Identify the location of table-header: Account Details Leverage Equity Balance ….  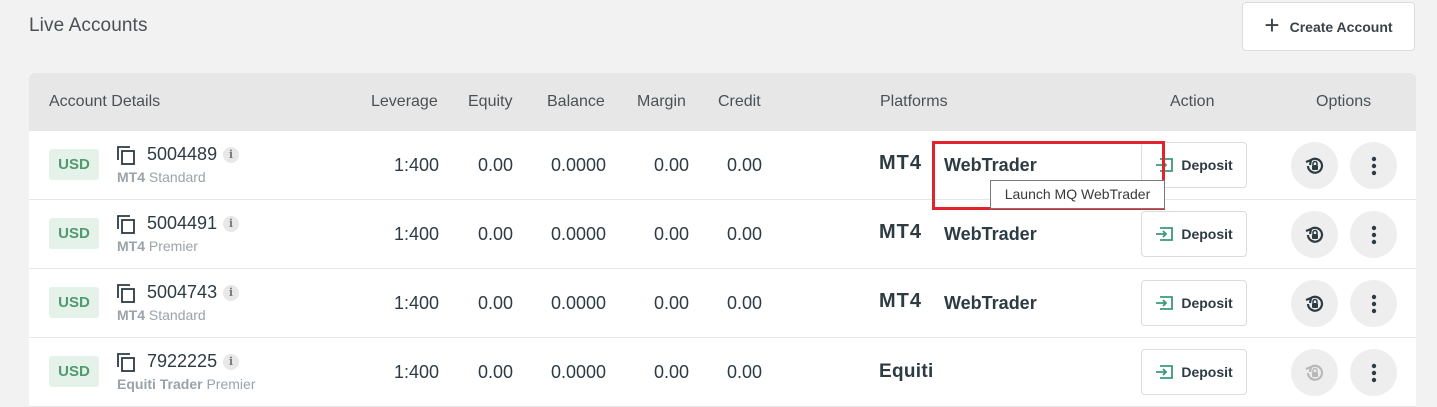
(722, 102).